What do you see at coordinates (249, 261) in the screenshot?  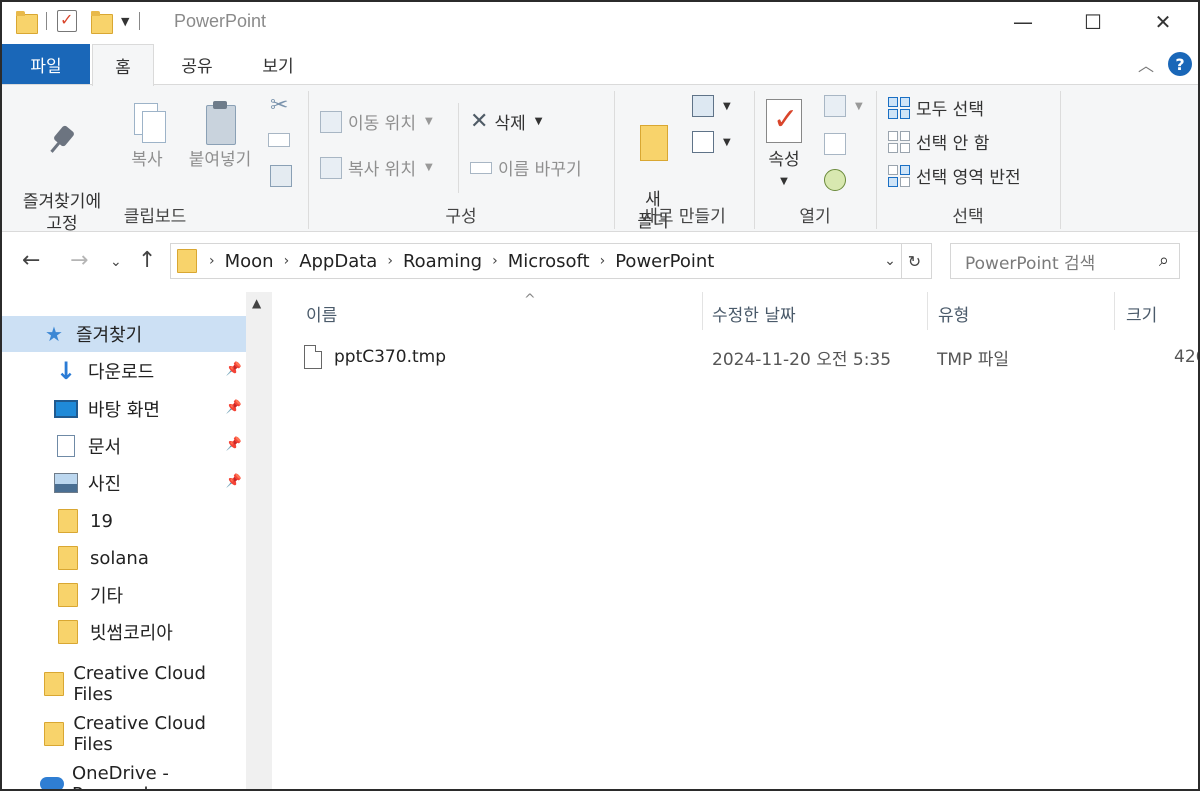 I see `breadcrumb-moon: Moon` at bounding box center [249, 261].